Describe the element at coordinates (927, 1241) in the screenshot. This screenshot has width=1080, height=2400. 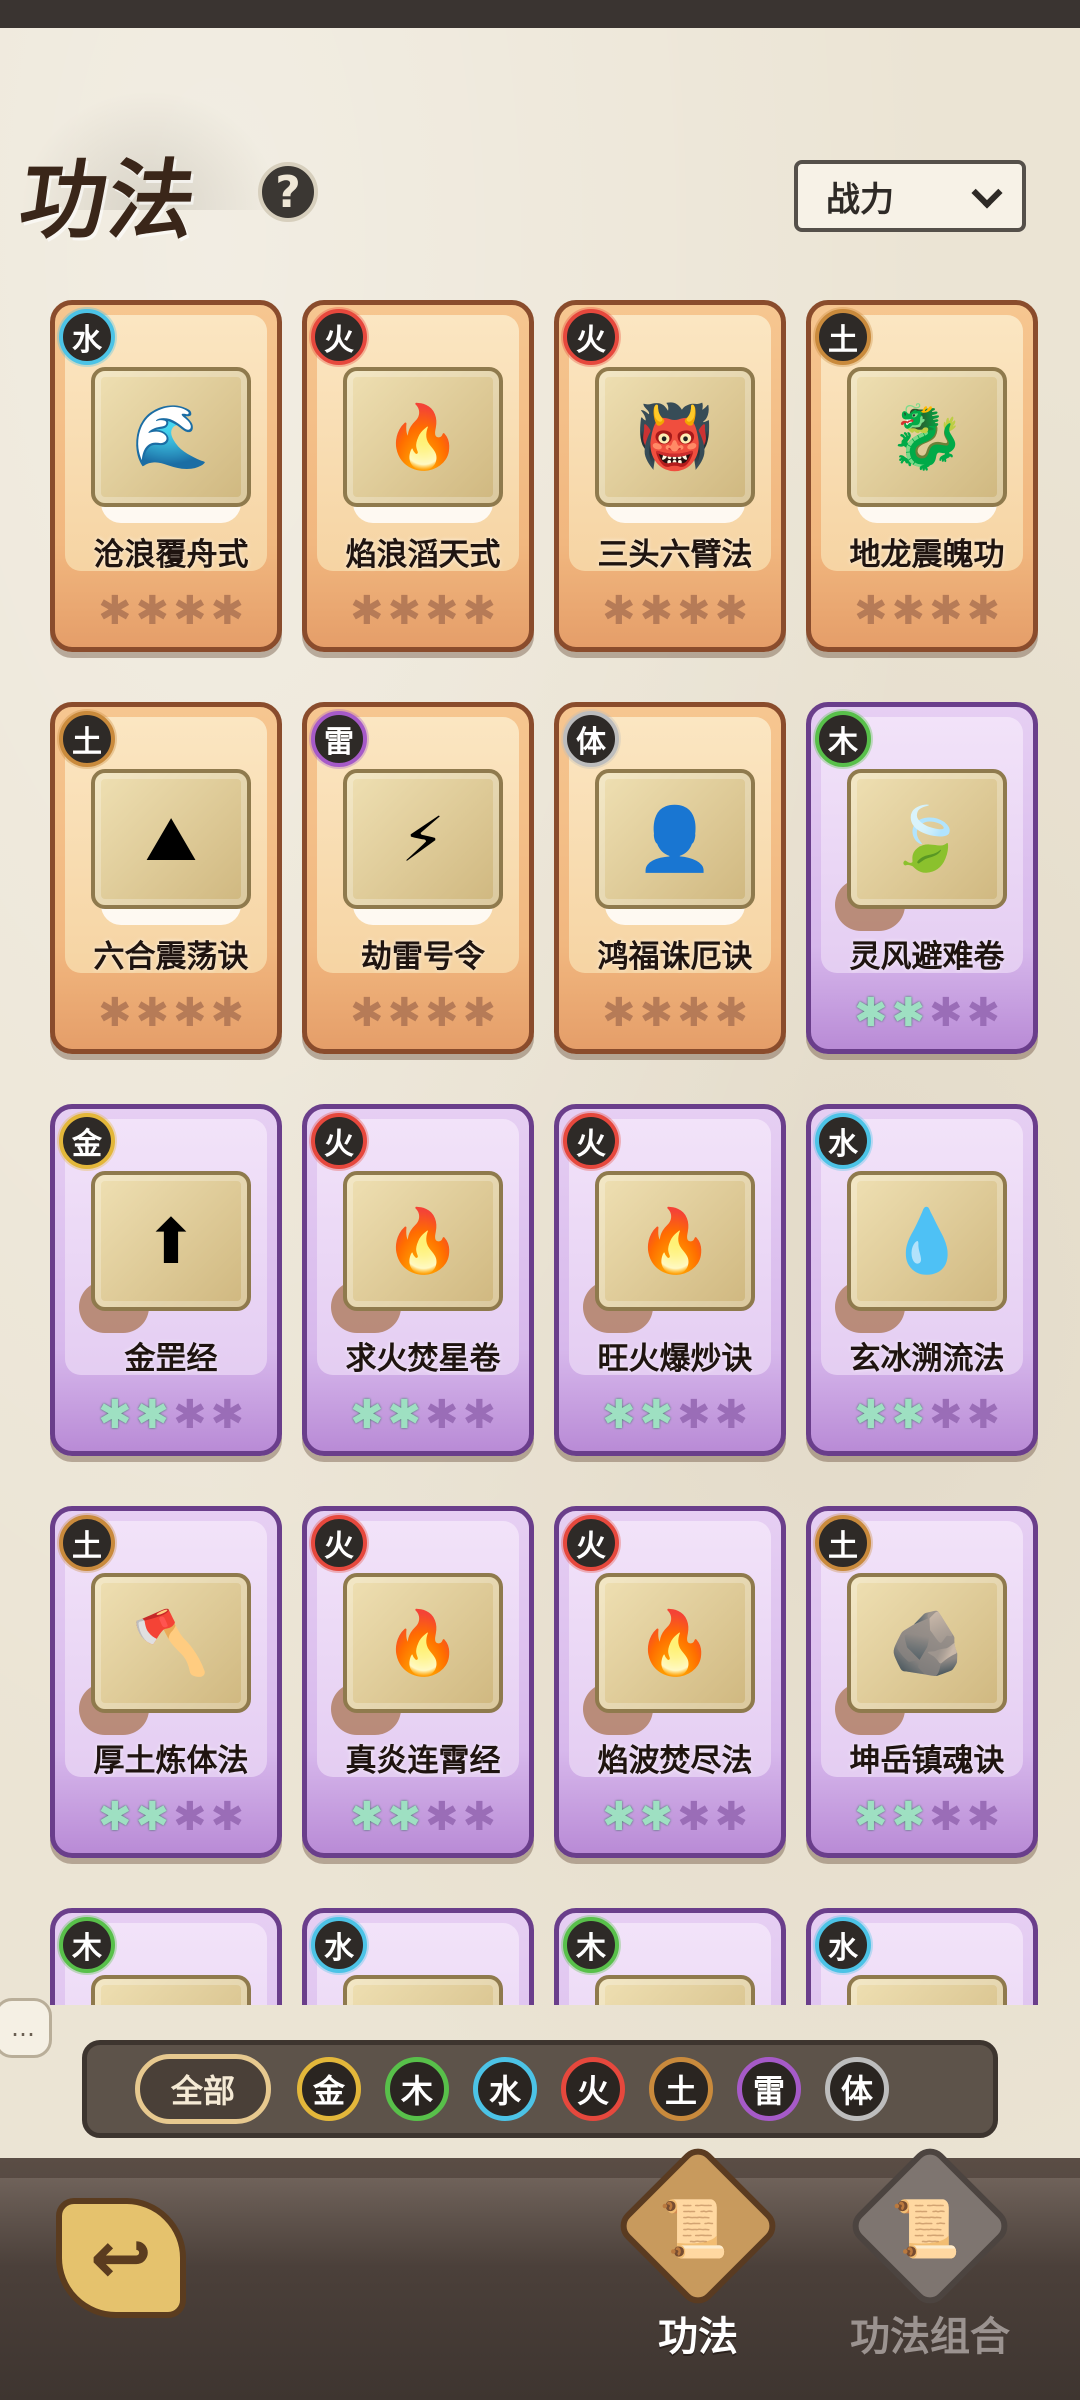
I see `skill-scroll-icon: 💧` at that location.